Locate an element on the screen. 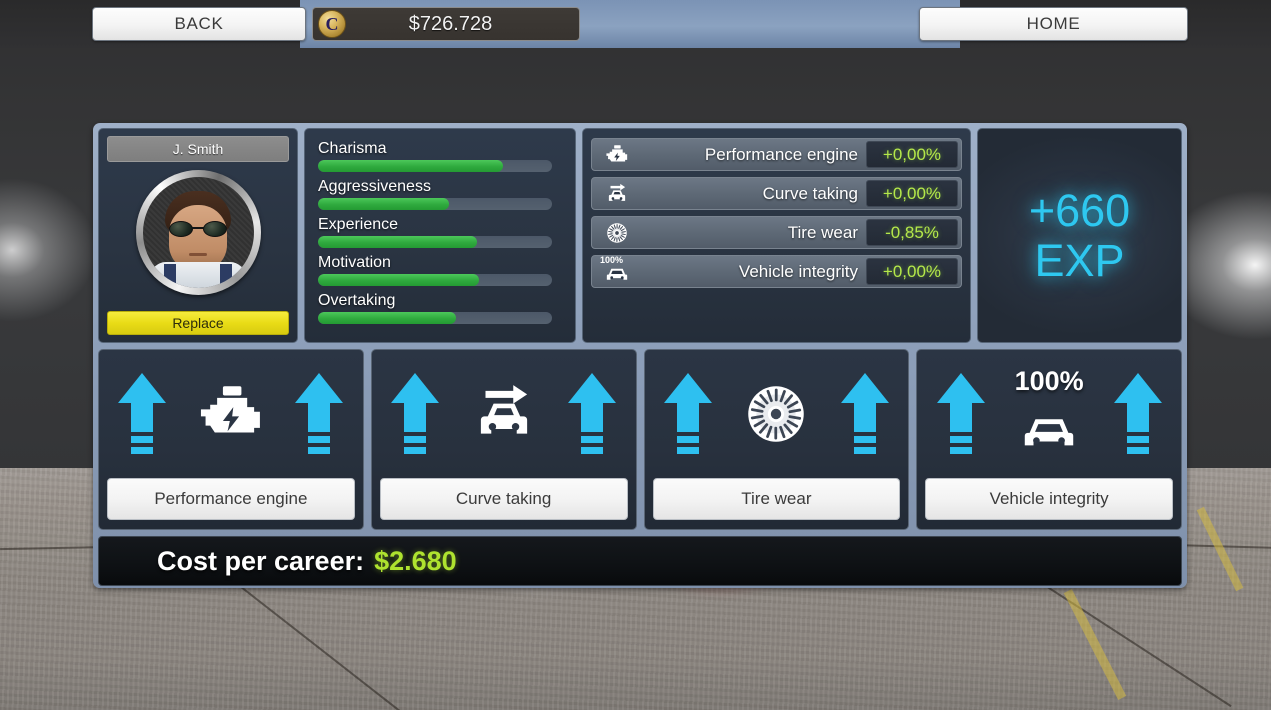 Image resolution: width=1271 pixels, height=710 pixels. upgrade-card-label: Performance engine is located at coordinates (231, 499).